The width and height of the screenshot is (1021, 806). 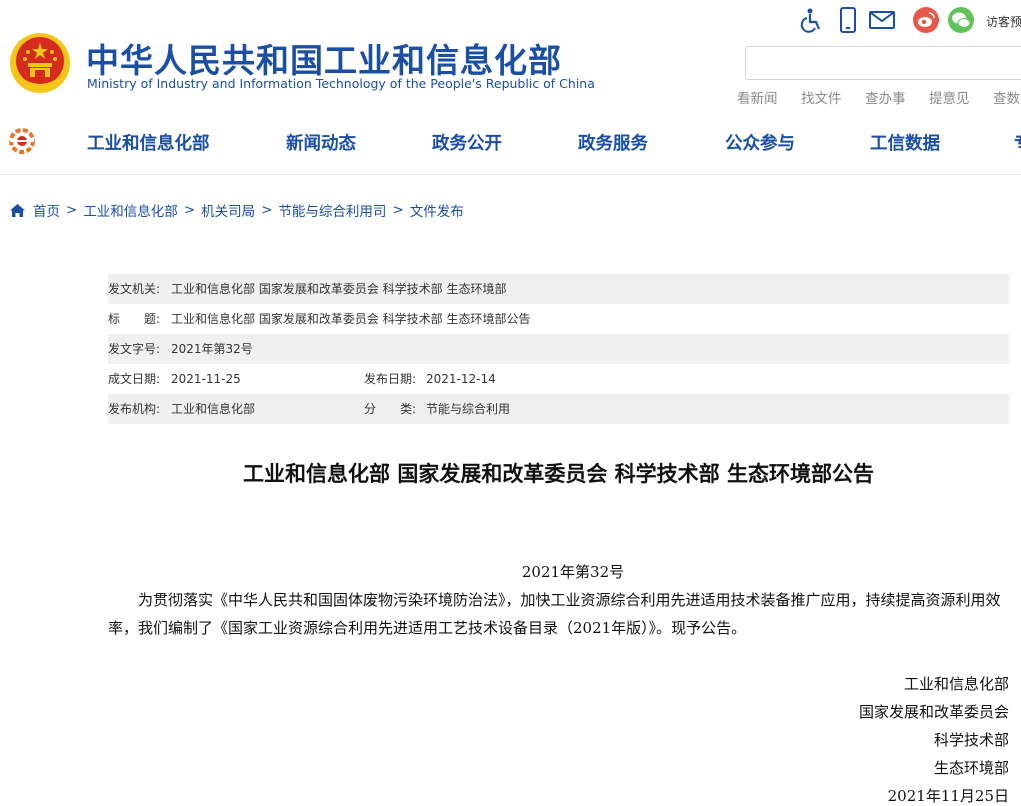 What do you see at coordinates (926, 20) in the screenshot?
I see `weibo-icon` at bounding box center [926, 20].